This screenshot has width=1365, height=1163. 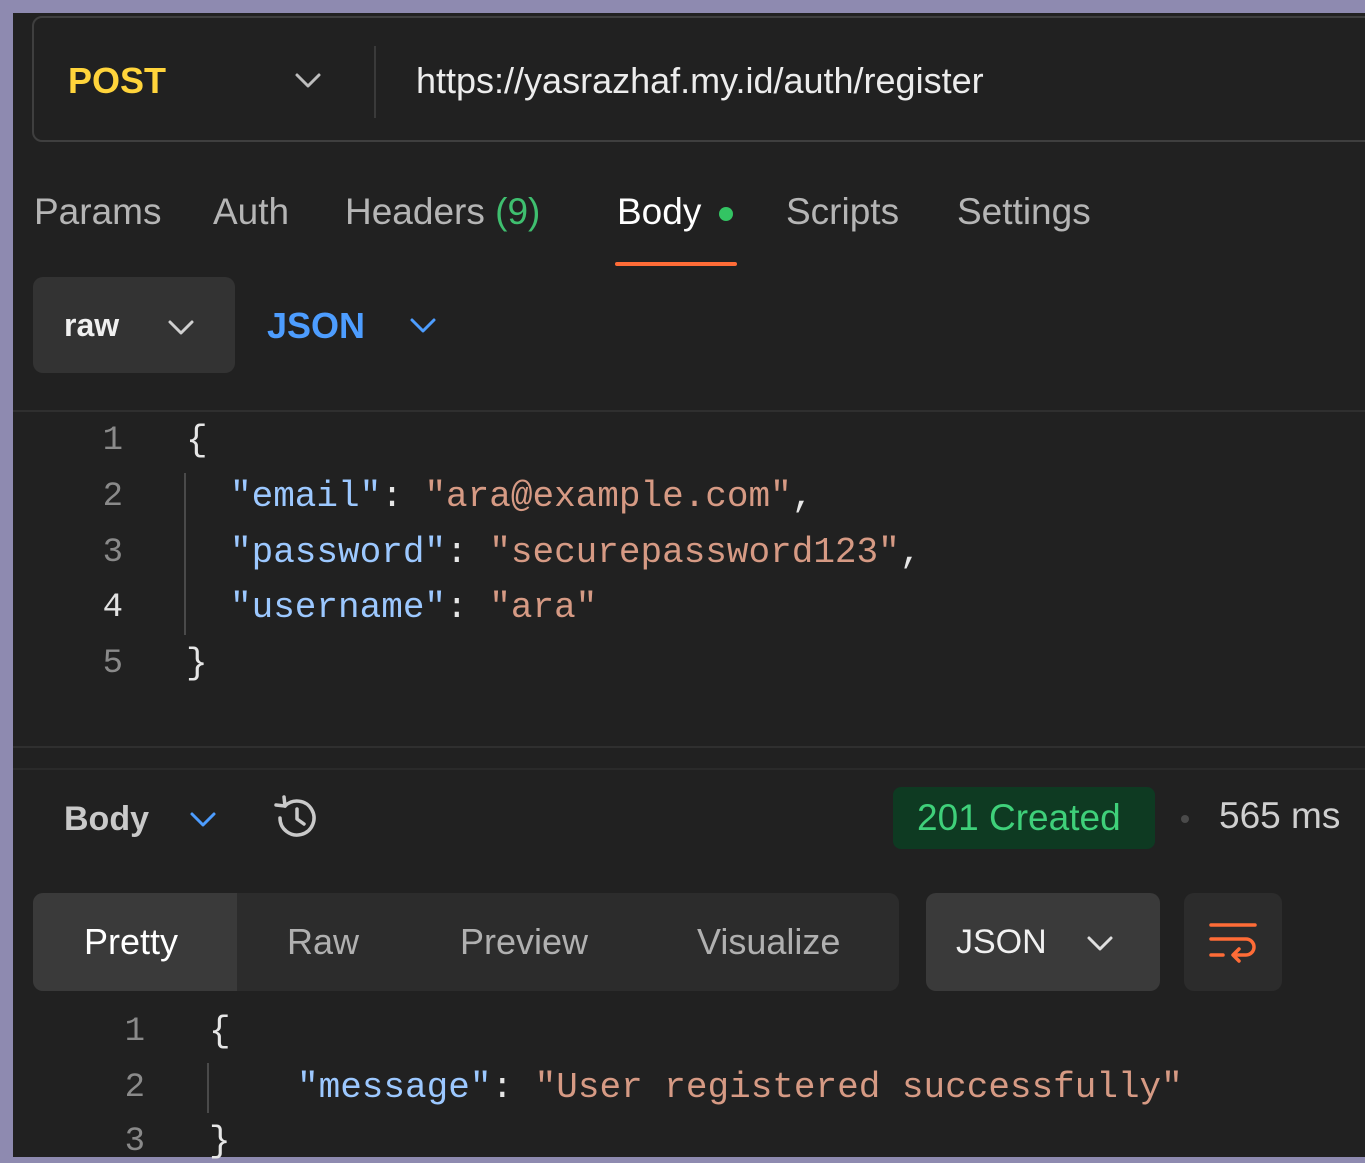 What do you see at coordinates (117, 81) in the screenshot?
I see `method-select: POST` at bounding box center [117, 81].